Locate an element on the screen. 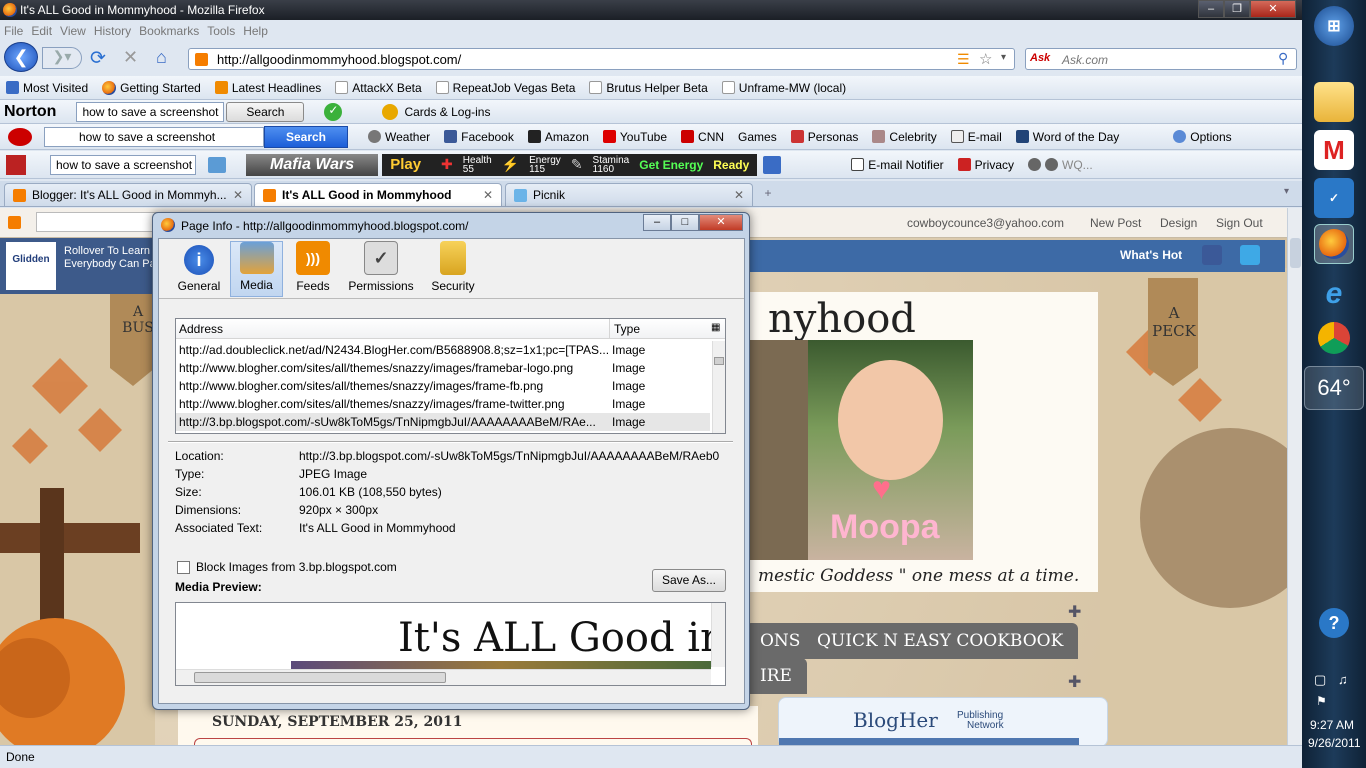  dialog-tab-media: Media is located at coordinates (256, 269).